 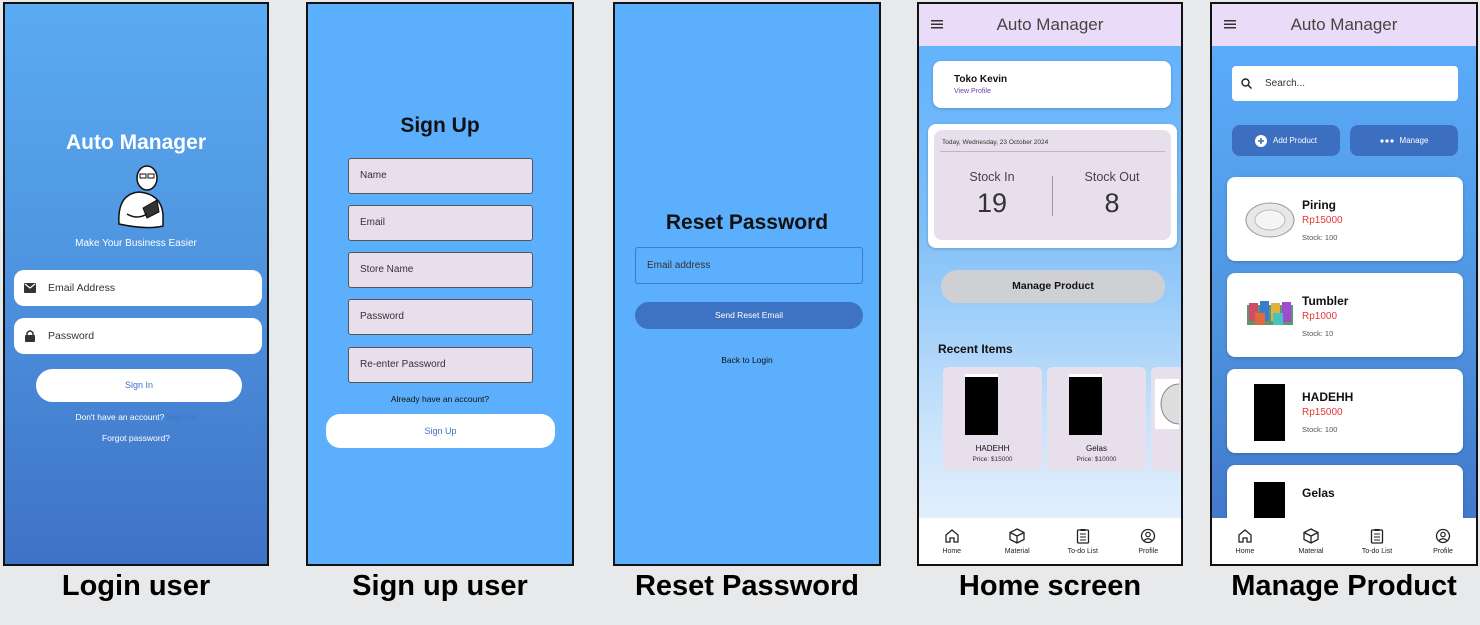 What do you see at coordinates (440, 223) in the screenshot?
I see `email-field: Email` at bounding box center [440, 223].